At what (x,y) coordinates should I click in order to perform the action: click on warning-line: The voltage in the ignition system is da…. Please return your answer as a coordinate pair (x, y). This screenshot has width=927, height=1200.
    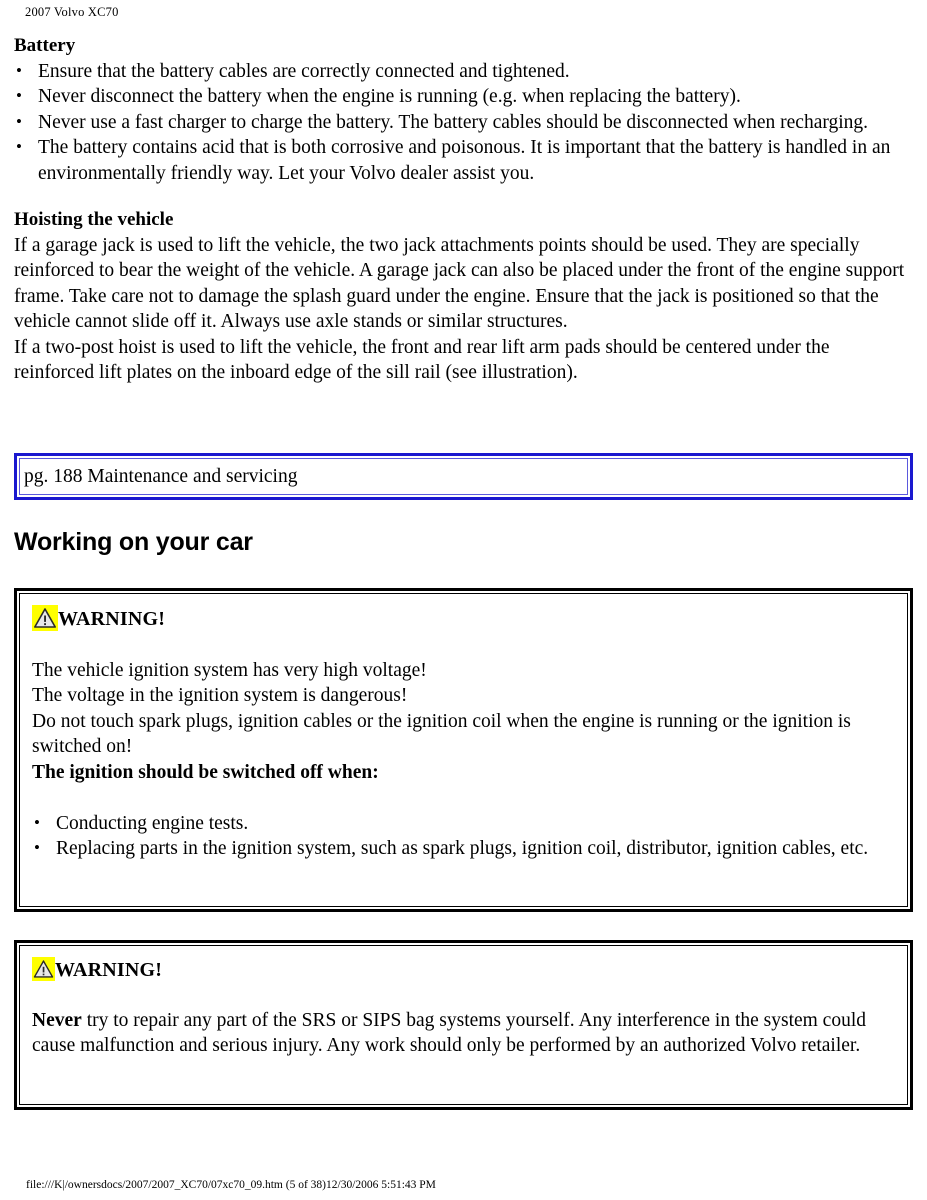
    Looking at the image, I should click on (220, 696).